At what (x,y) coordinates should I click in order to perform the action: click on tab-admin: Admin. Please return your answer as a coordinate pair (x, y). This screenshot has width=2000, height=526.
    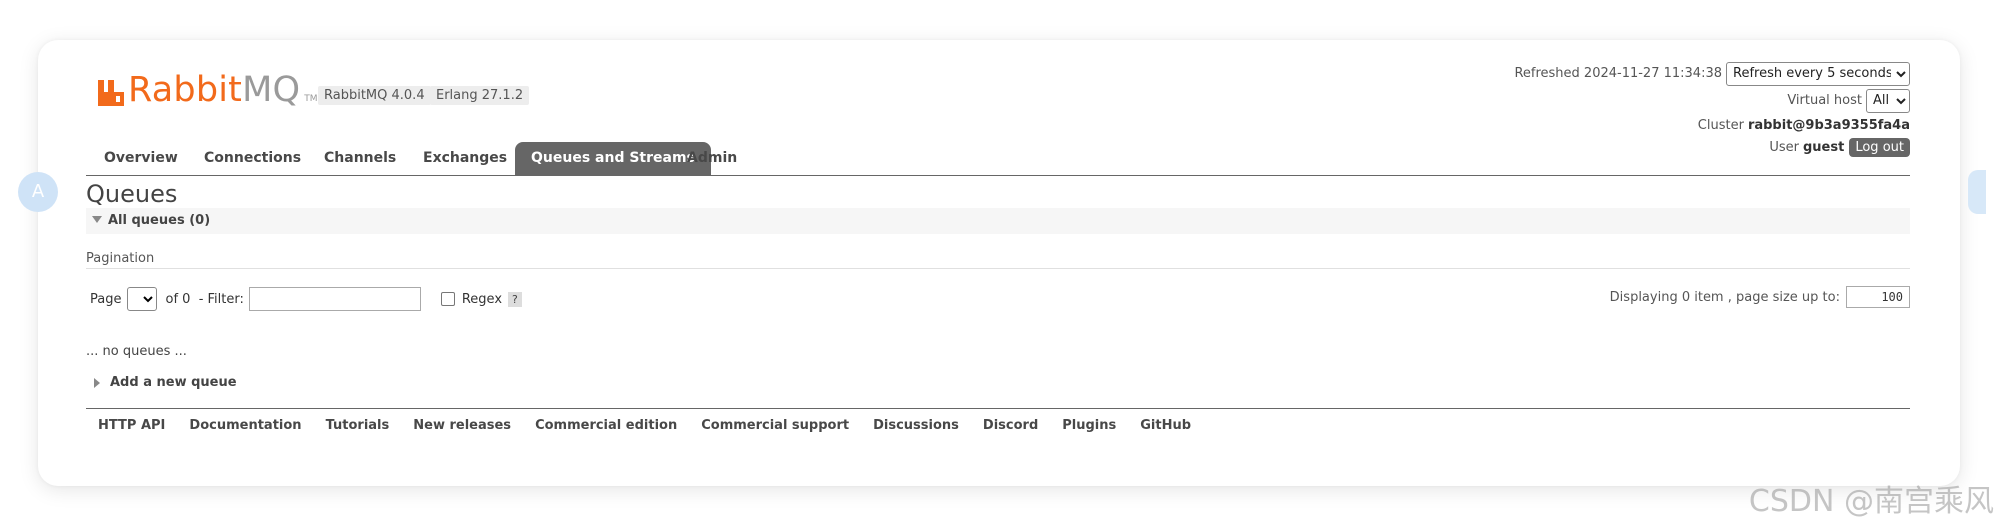
    Looking at the image, I should click on (712, 158).